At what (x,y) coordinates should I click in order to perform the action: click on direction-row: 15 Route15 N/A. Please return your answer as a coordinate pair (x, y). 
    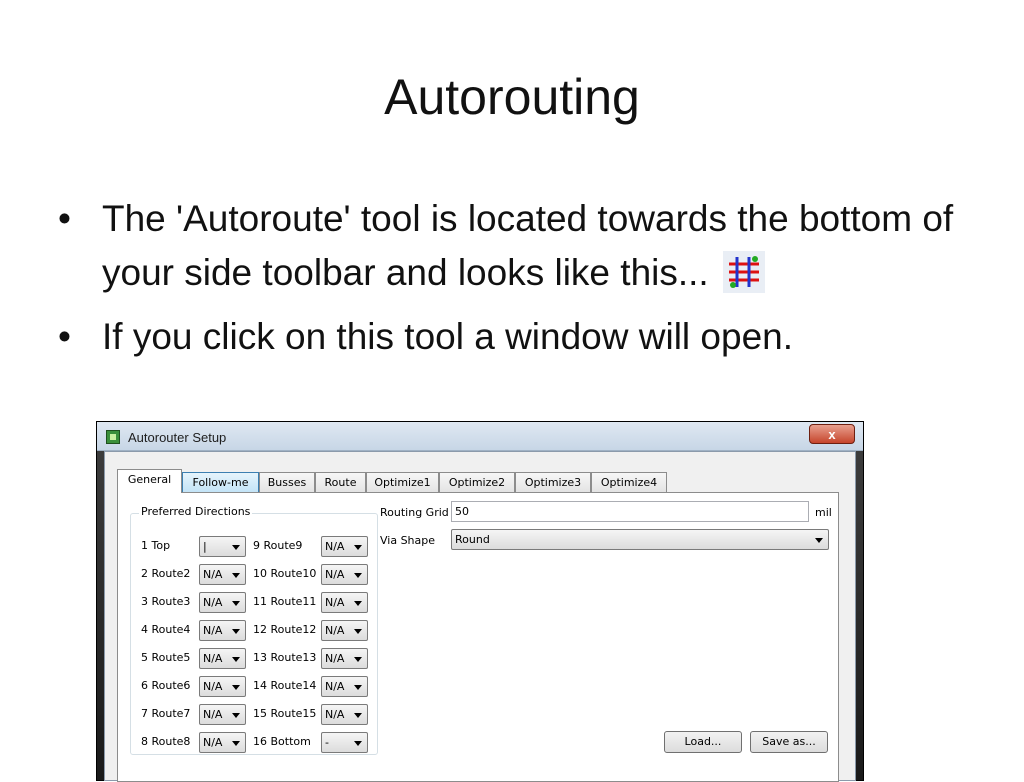
    Looking at the image, I should click on (313, 714).